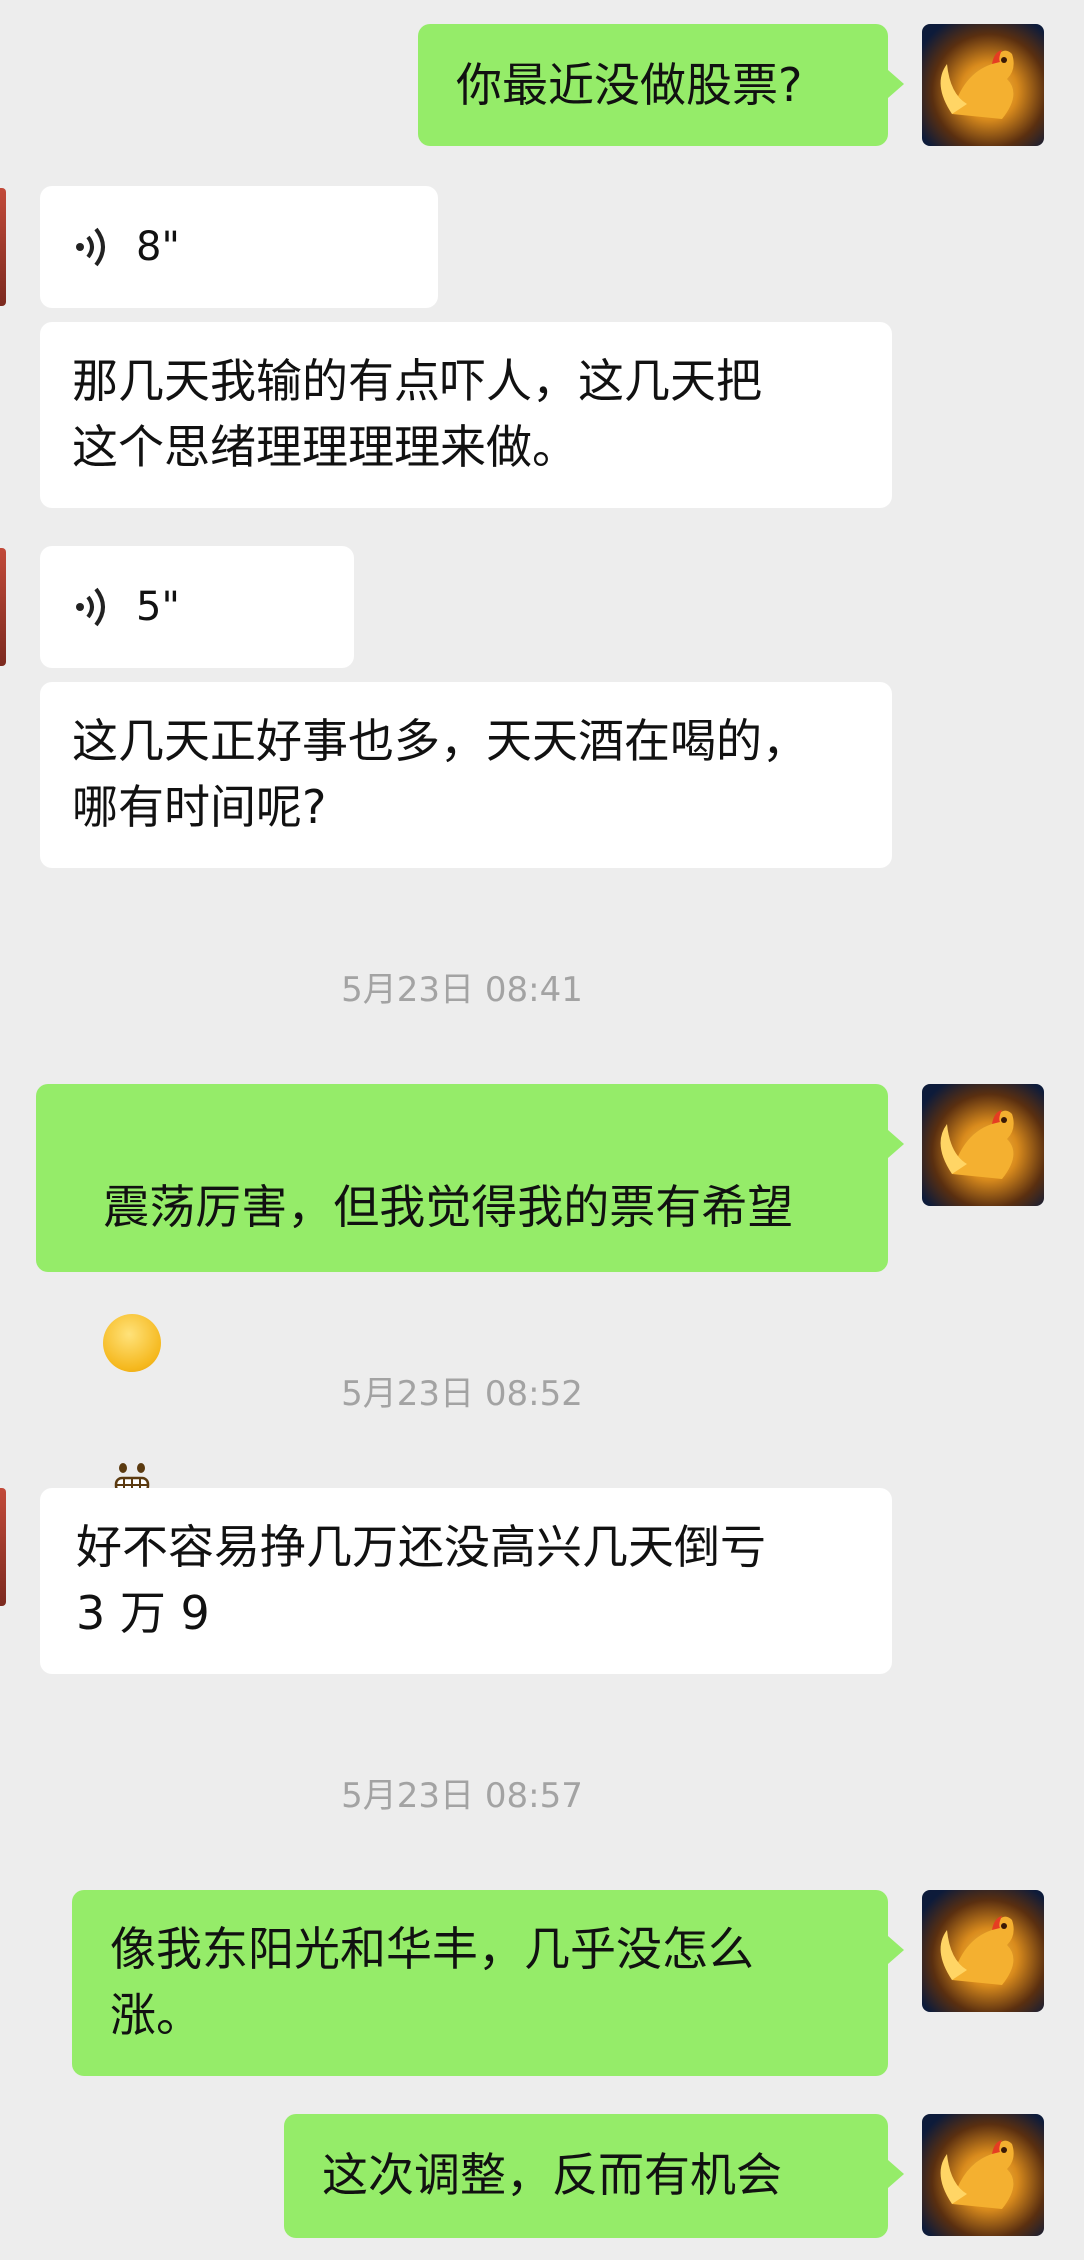 Image resolution: width=1084 pixels, height=2260 pixels. What do you see at coordinates (586, 2176) in the screenshot?
I see `message-bubble: 这次调整，反而有机会` at bounding box center [586, 2176].